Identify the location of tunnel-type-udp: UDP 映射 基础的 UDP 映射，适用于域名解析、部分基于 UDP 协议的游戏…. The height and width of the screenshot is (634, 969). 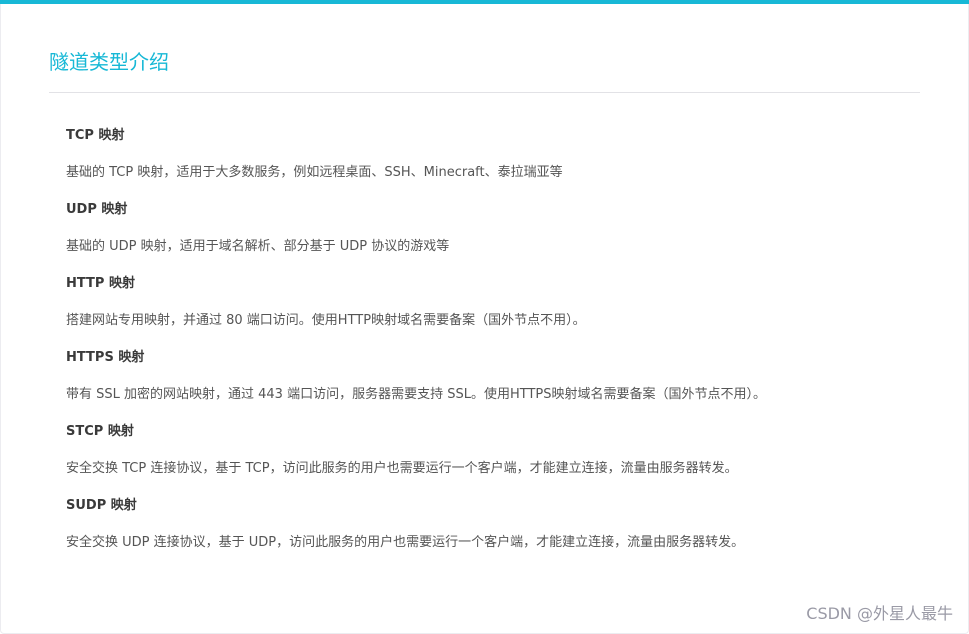
(506, 236).